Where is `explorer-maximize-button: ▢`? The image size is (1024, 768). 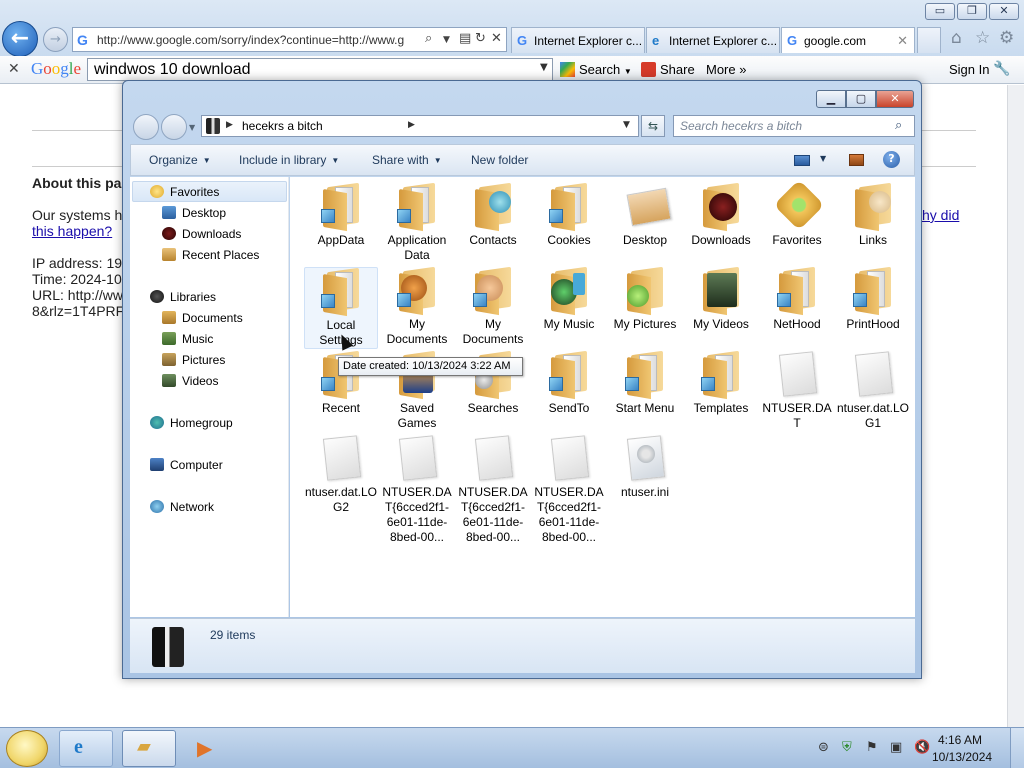
explorer-maximize-button: ▢ is located at coordinates (861, 99).